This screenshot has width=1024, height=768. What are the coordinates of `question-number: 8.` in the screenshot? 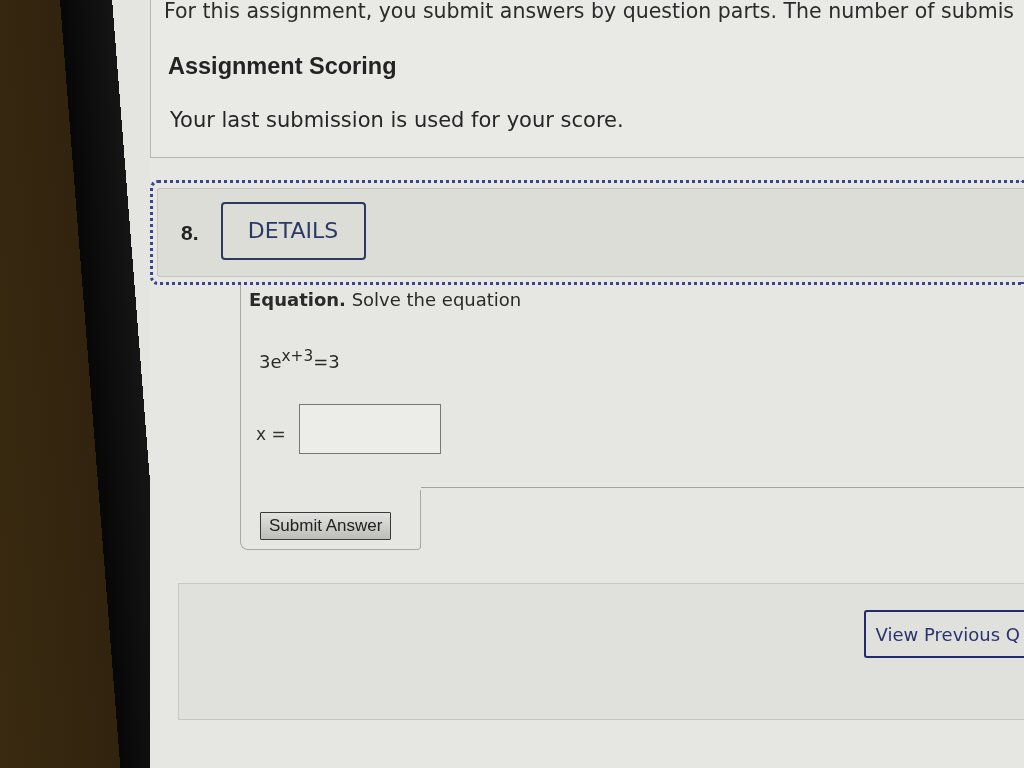 It's located at (190, 232).